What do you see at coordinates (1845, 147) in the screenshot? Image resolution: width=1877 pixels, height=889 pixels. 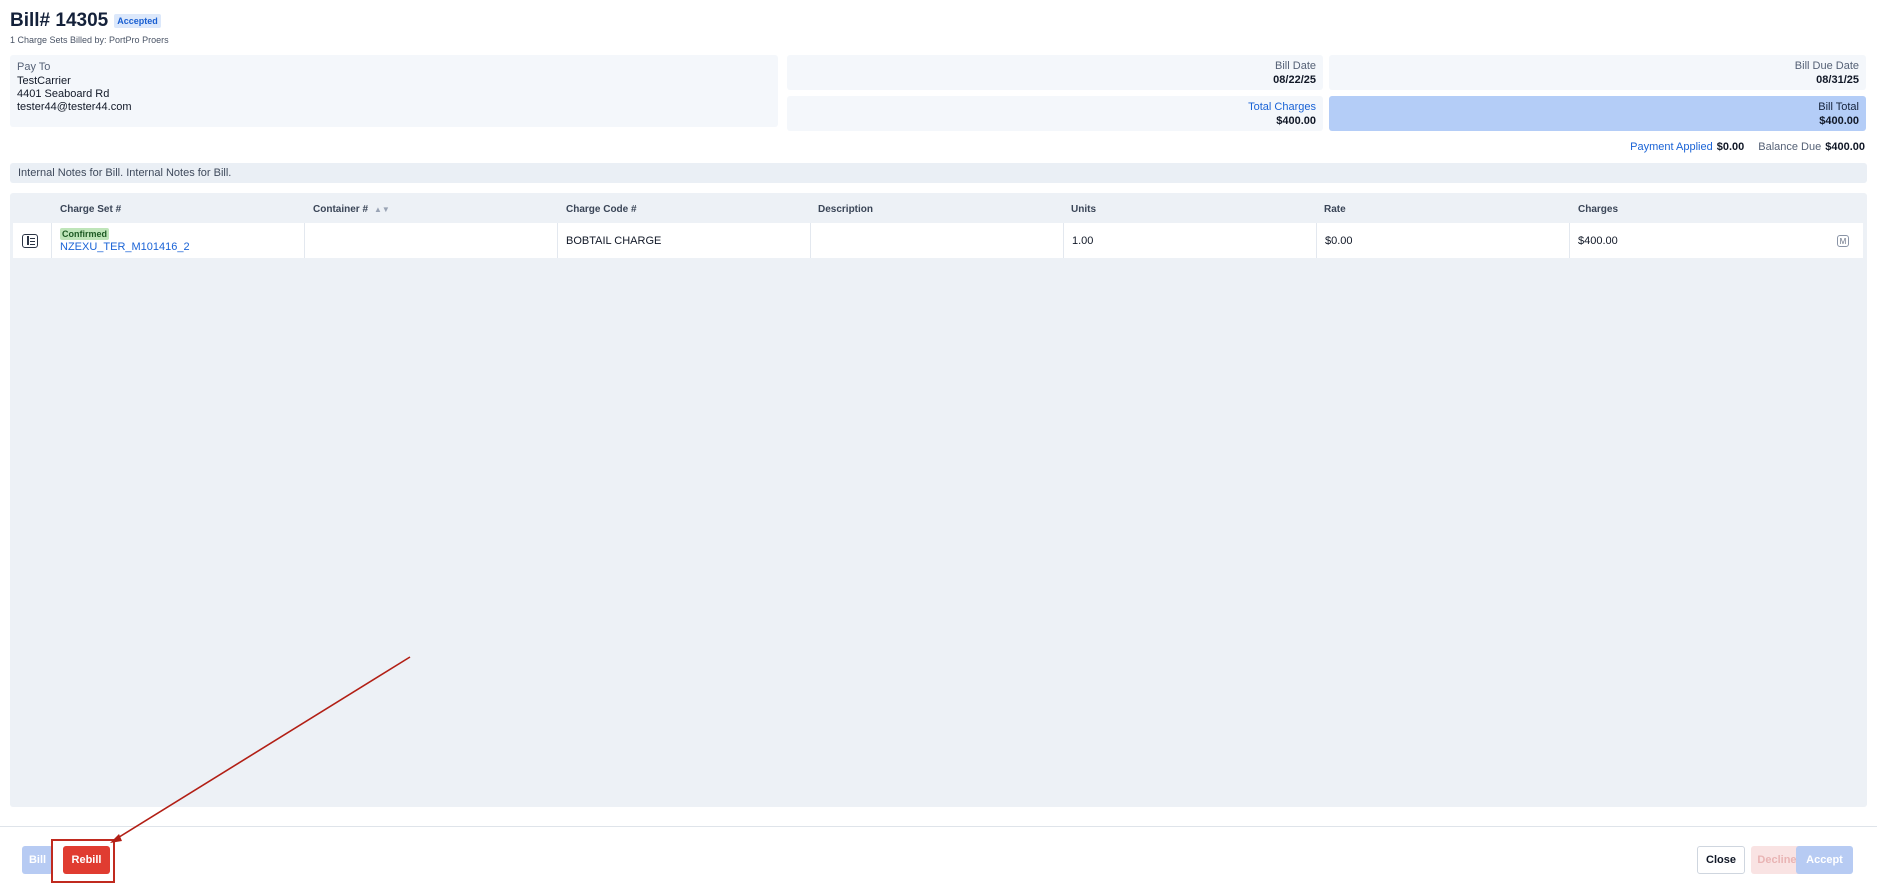 I see `balance-due-value: $400.00` at bounding box center [1845, 147].